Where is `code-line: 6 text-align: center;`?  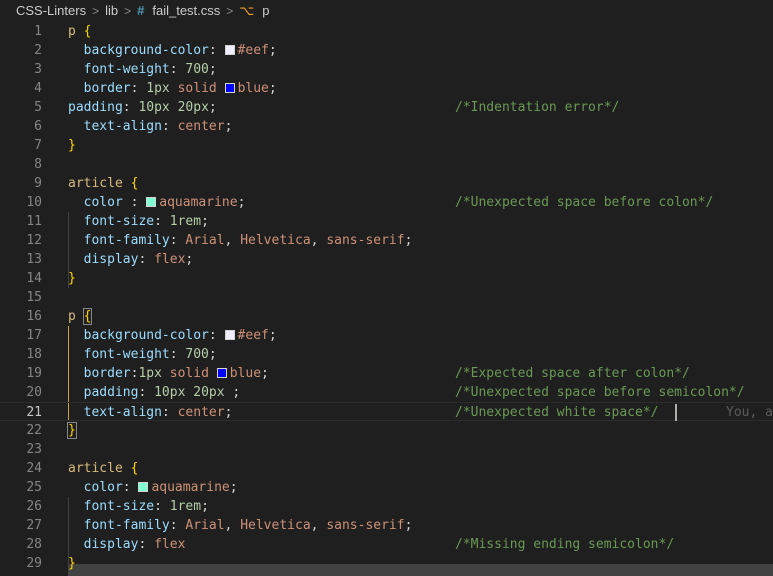 code-line: 6 text-align: center; is located at coordinates (386, 126).